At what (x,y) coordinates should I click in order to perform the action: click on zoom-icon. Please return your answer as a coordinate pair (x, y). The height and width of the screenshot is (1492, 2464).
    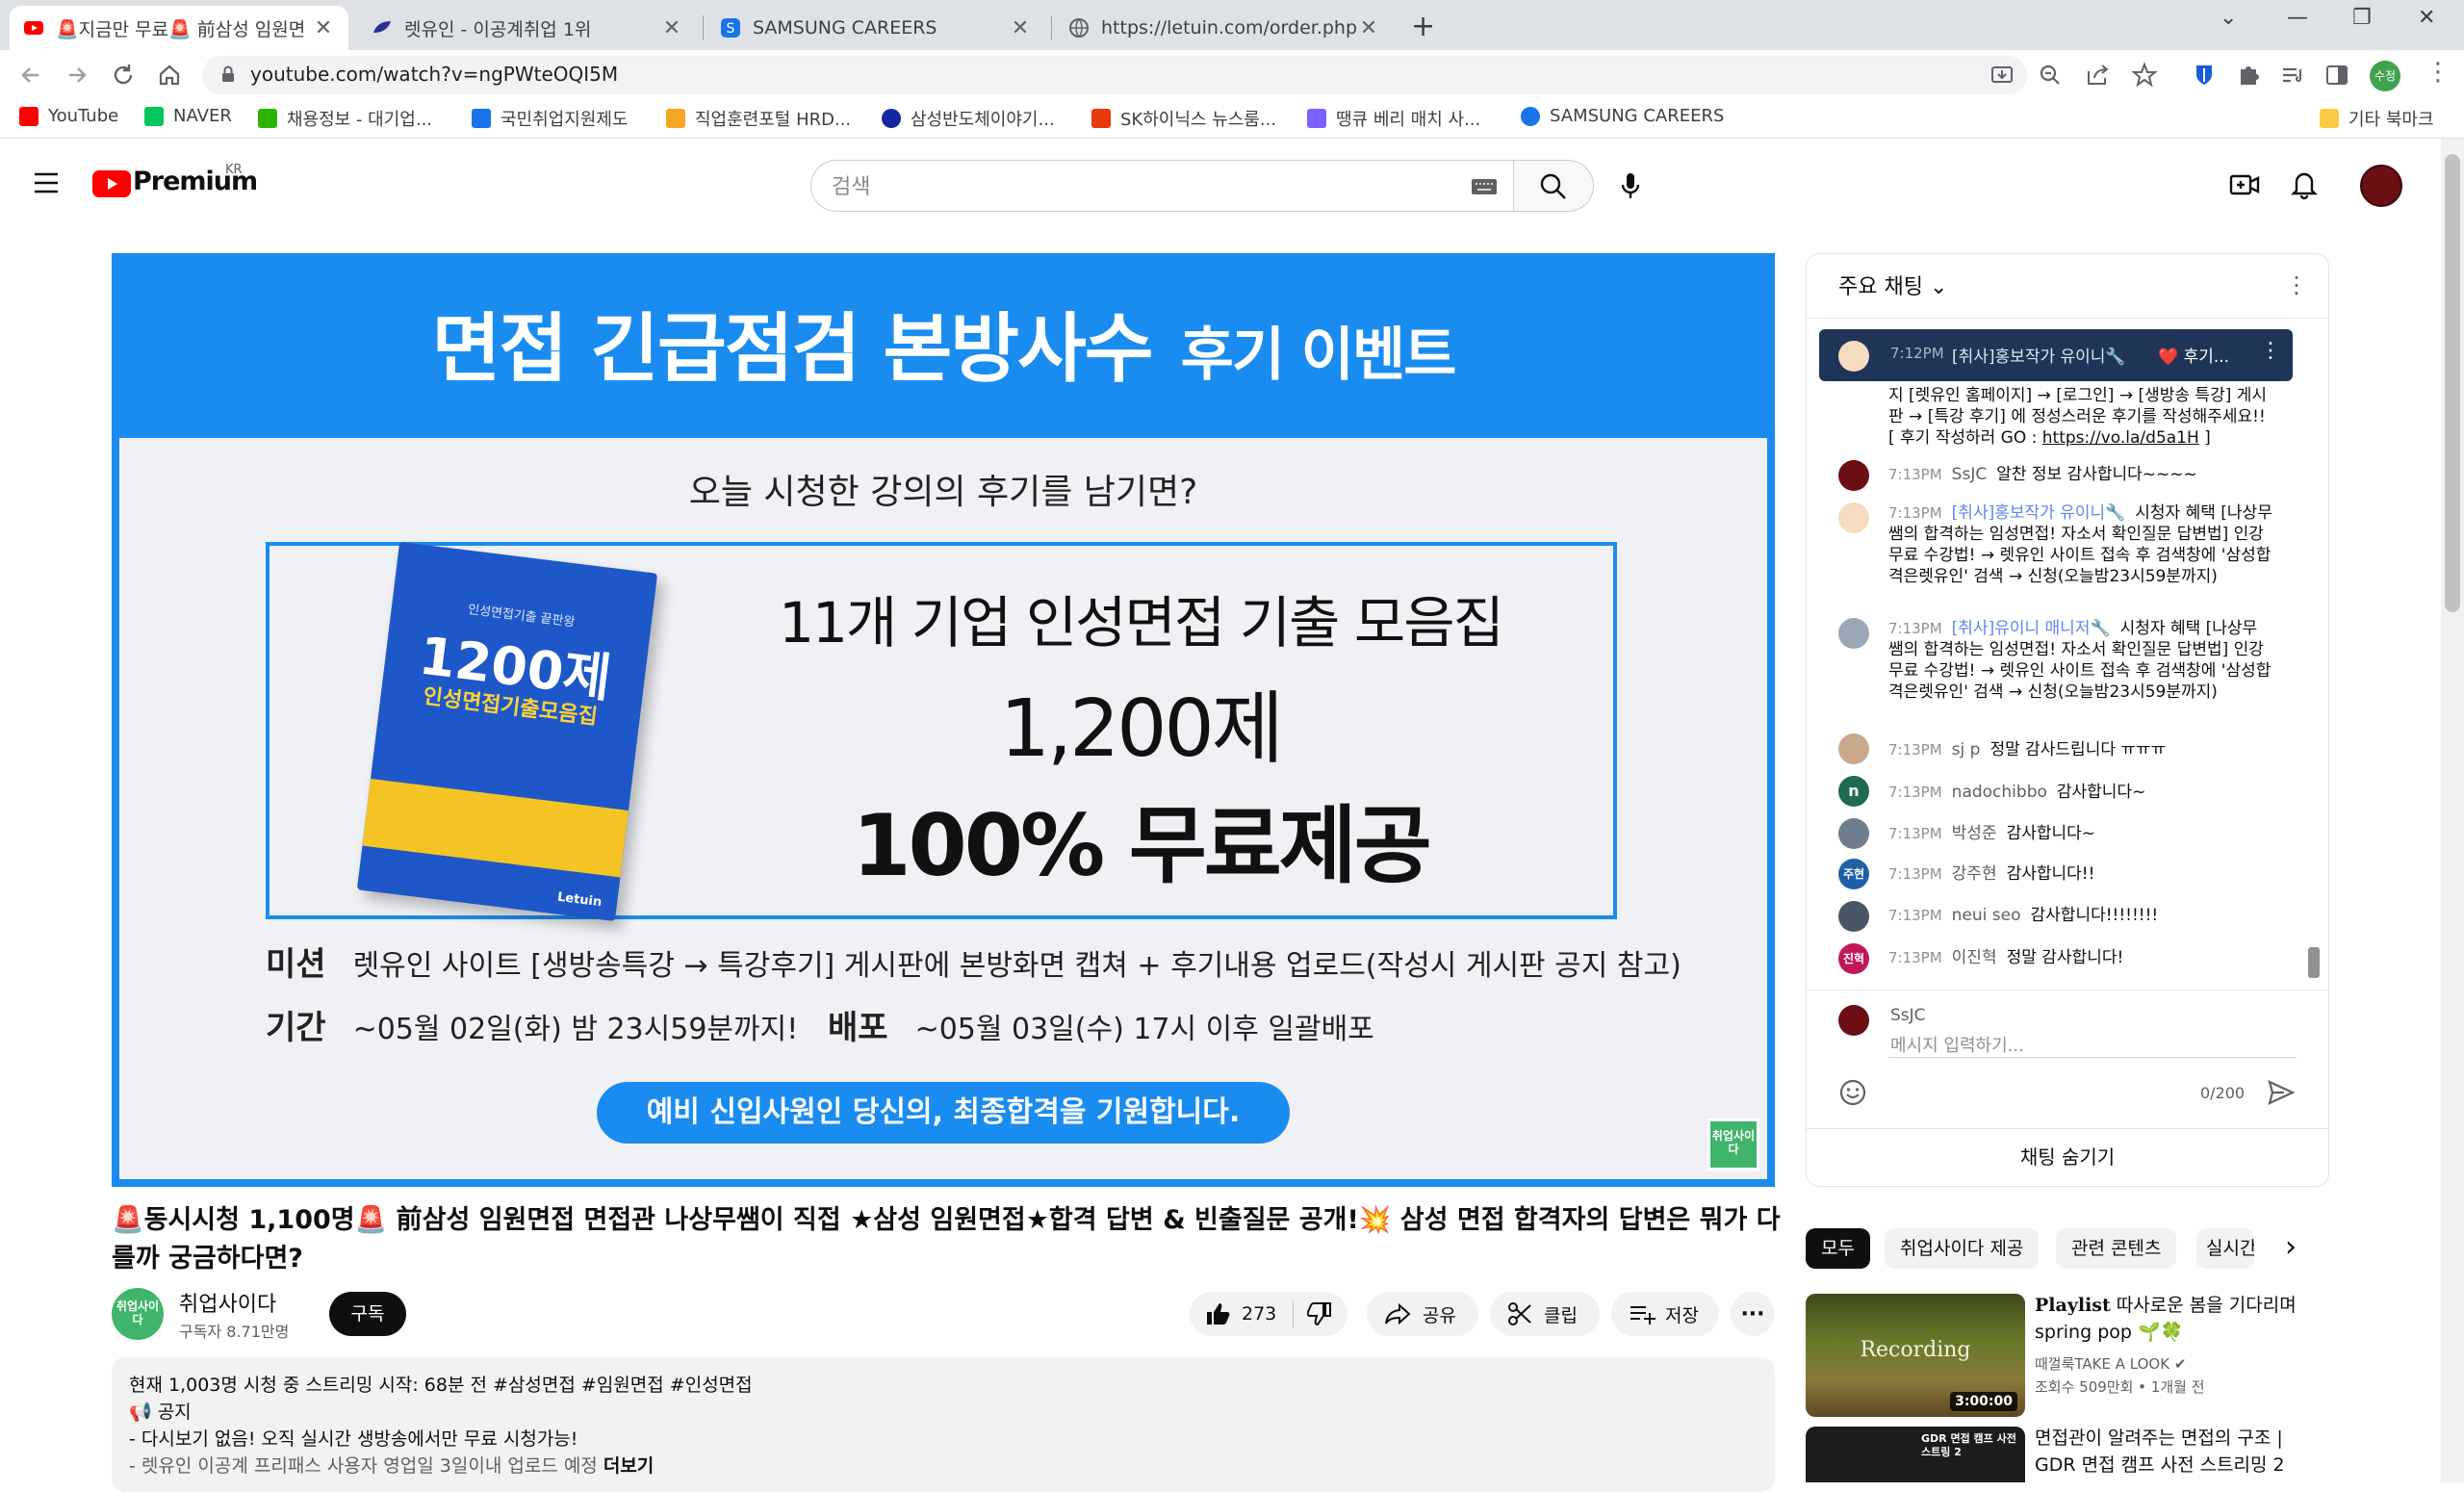
    Looking at the image, I should click on (2050, 75).